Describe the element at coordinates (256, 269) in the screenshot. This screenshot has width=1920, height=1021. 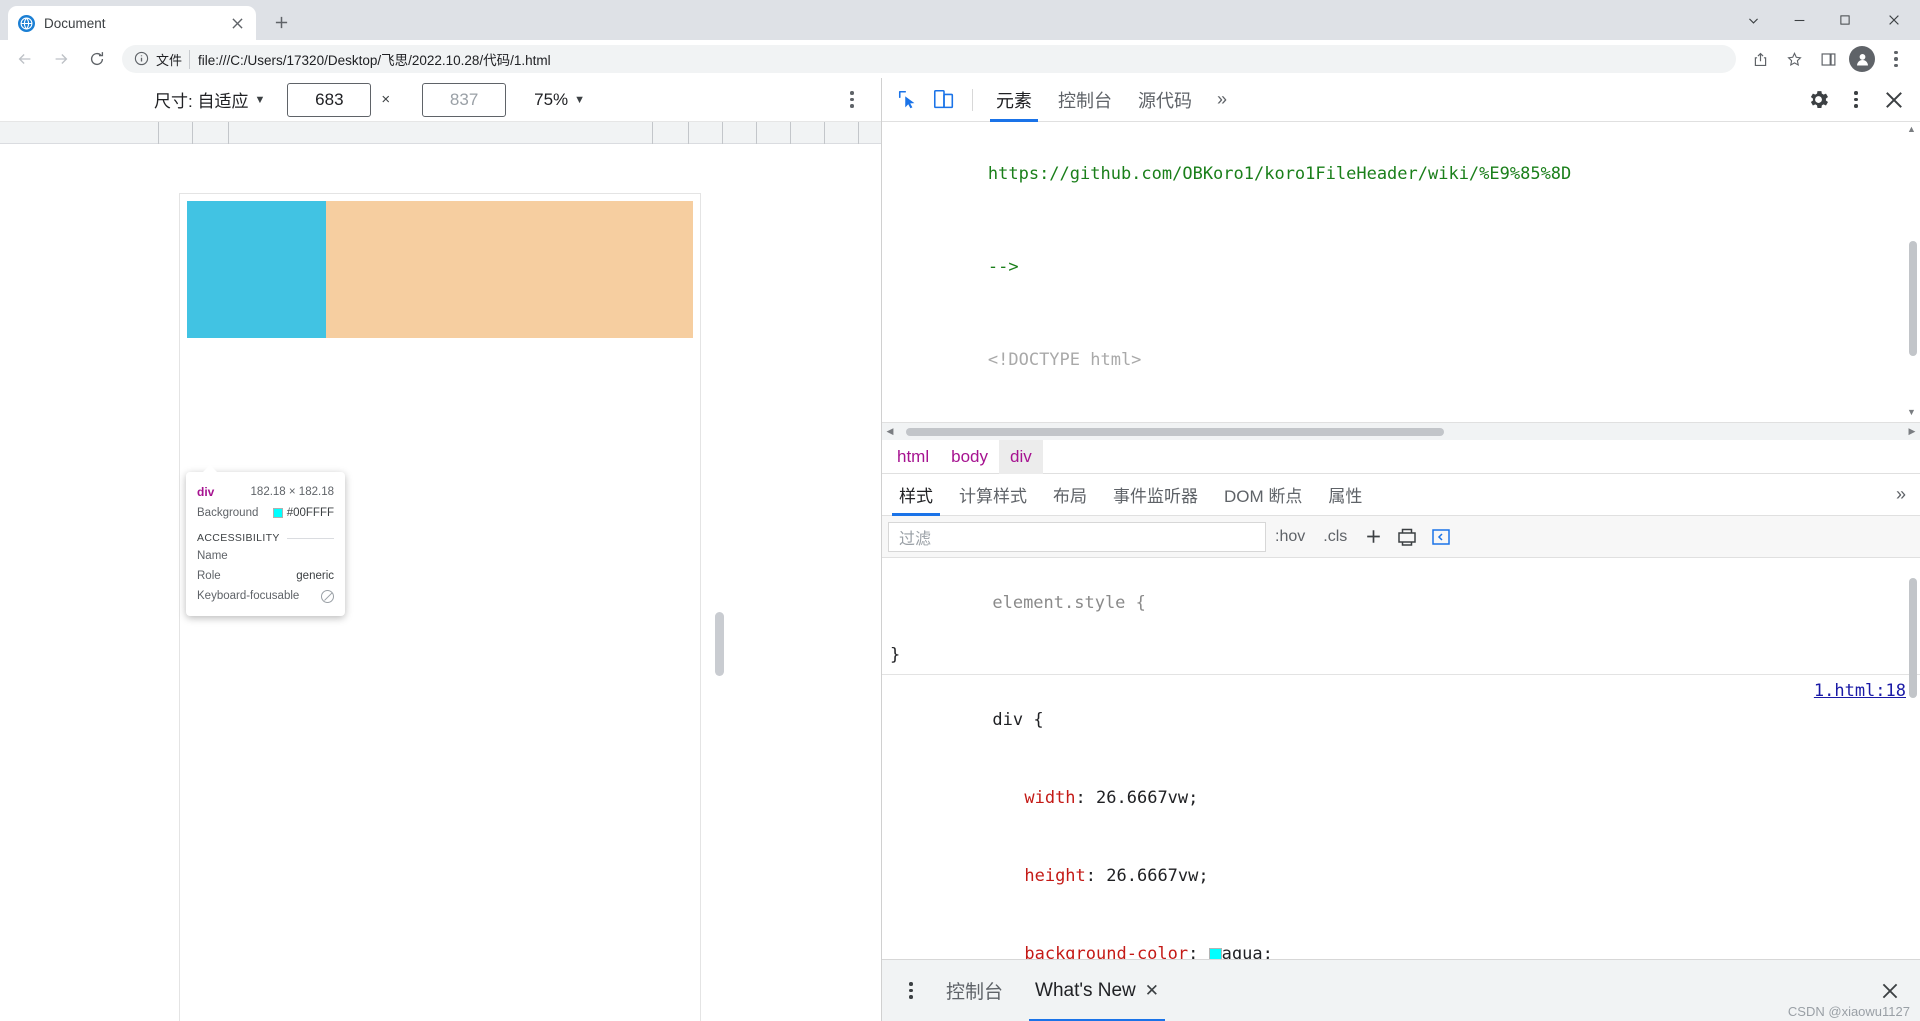
I see `aqua-div-block` at that location.